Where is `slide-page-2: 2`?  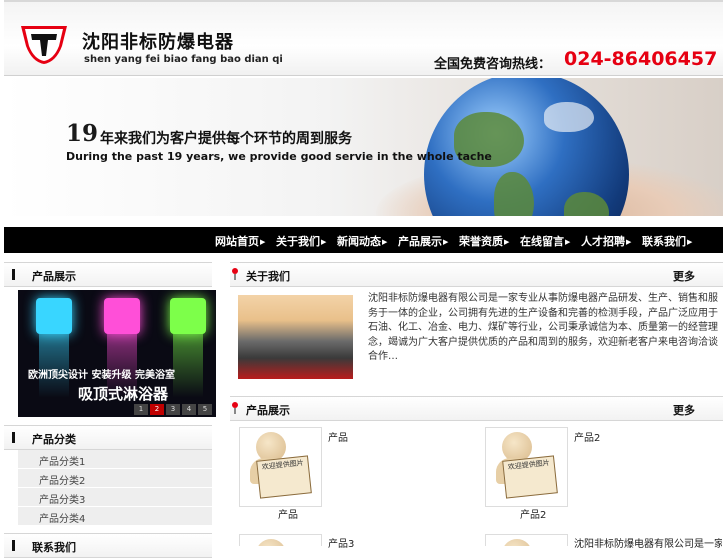 slide-page-2: 2 is located at coordinates (157, 409).